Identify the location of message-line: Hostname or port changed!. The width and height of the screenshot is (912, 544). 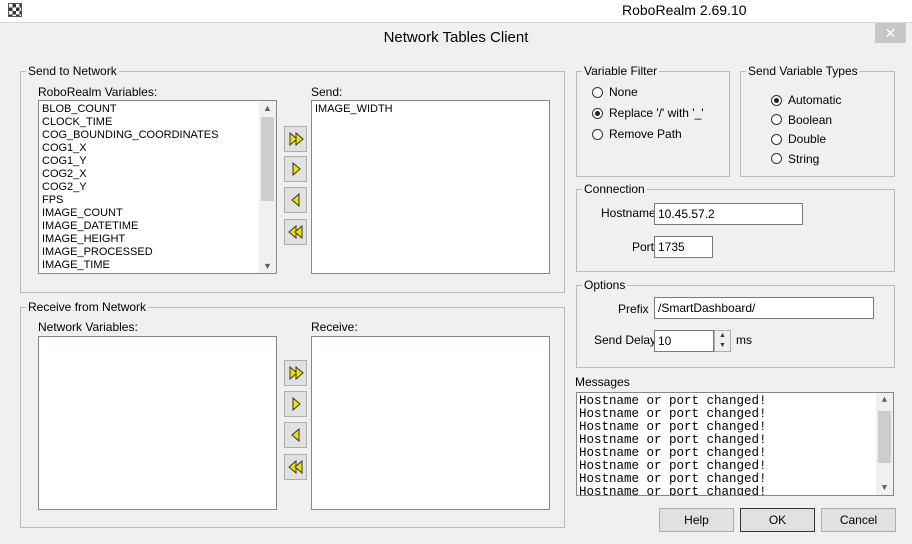
(673, 490).